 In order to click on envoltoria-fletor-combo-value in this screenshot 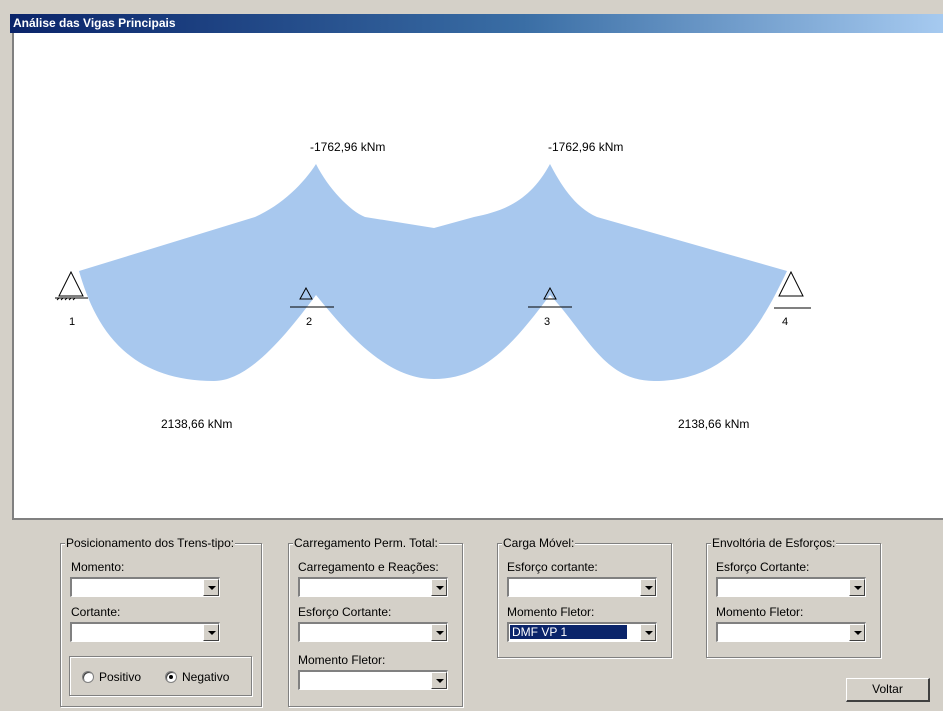, I will do `click(721, 632)`.